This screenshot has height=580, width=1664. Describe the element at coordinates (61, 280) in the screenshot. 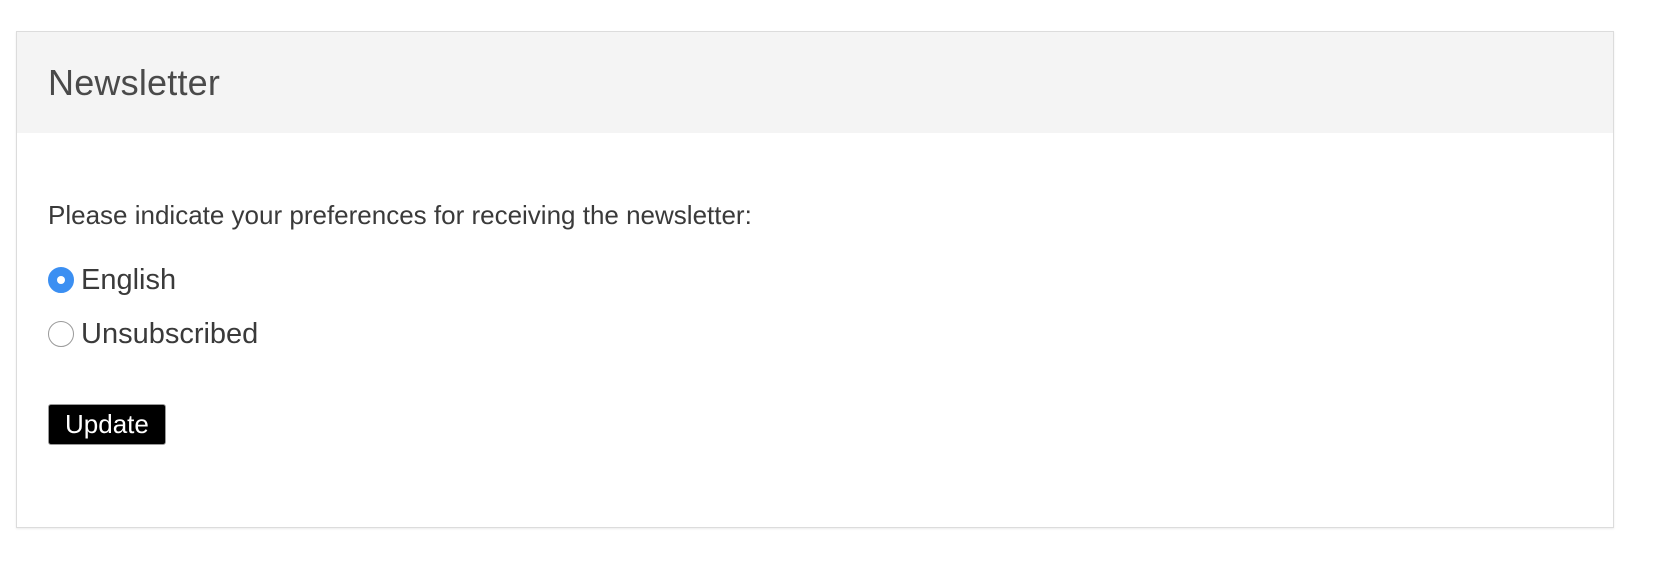

I see `radio-english-button` at that location.